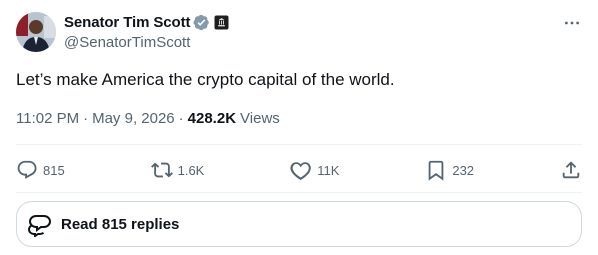  I want to click on reply-icon, so click(27, 169).